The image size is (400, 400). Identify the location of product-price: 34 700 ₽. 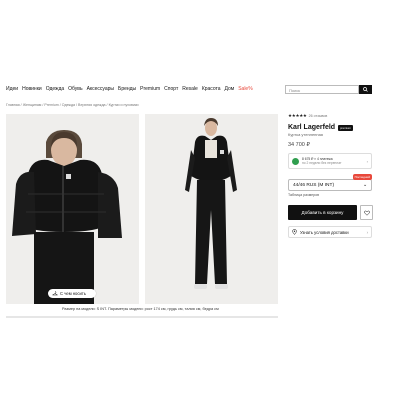
(299, 145).